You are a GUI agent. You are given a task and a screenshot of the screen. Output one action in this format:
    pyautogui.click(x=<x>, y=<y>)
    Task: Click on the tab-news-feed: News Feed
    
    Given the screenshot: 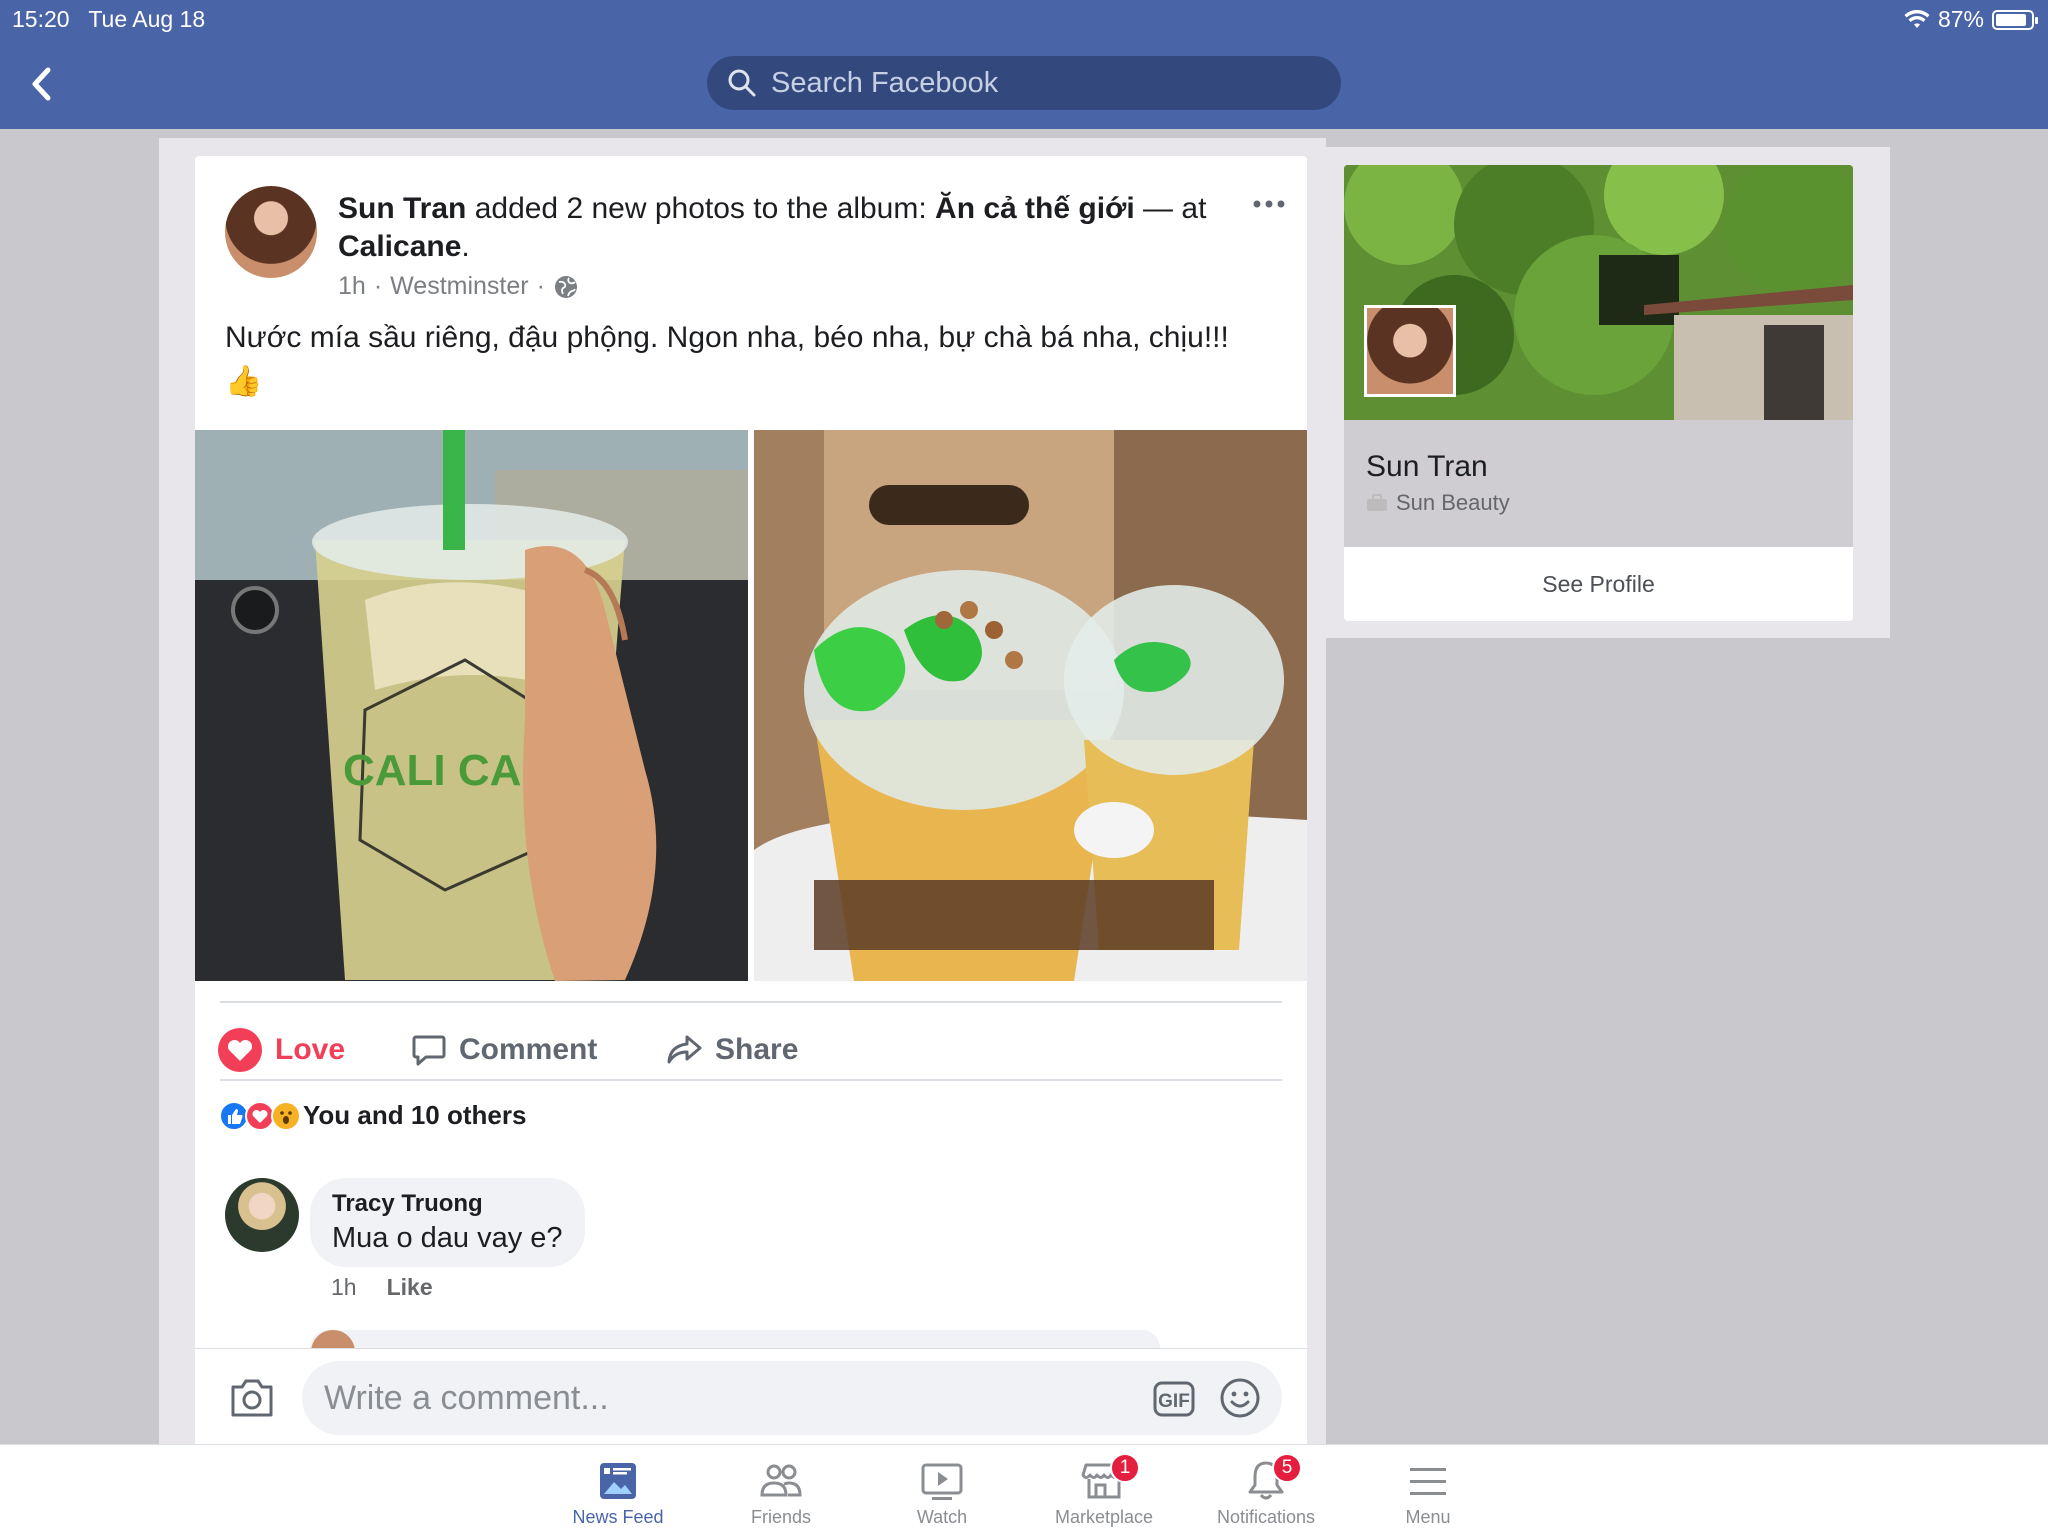 What is the action you would take?
    pyautogui.click(x=618, y=1490)
    